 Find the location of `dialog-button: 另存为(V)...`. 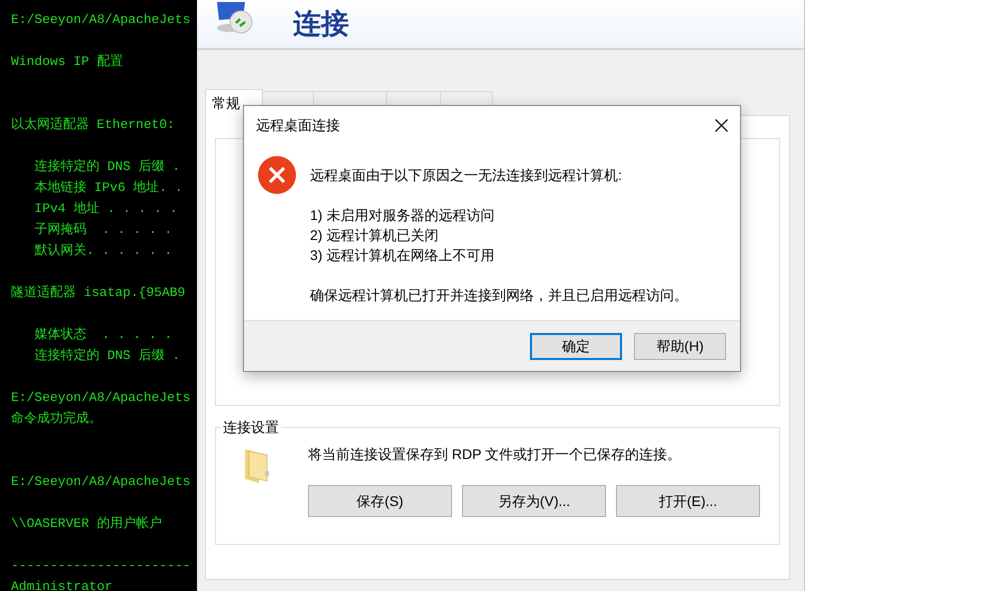

dialog-button: 另存为(V)... is located at coordinates (534, 501).